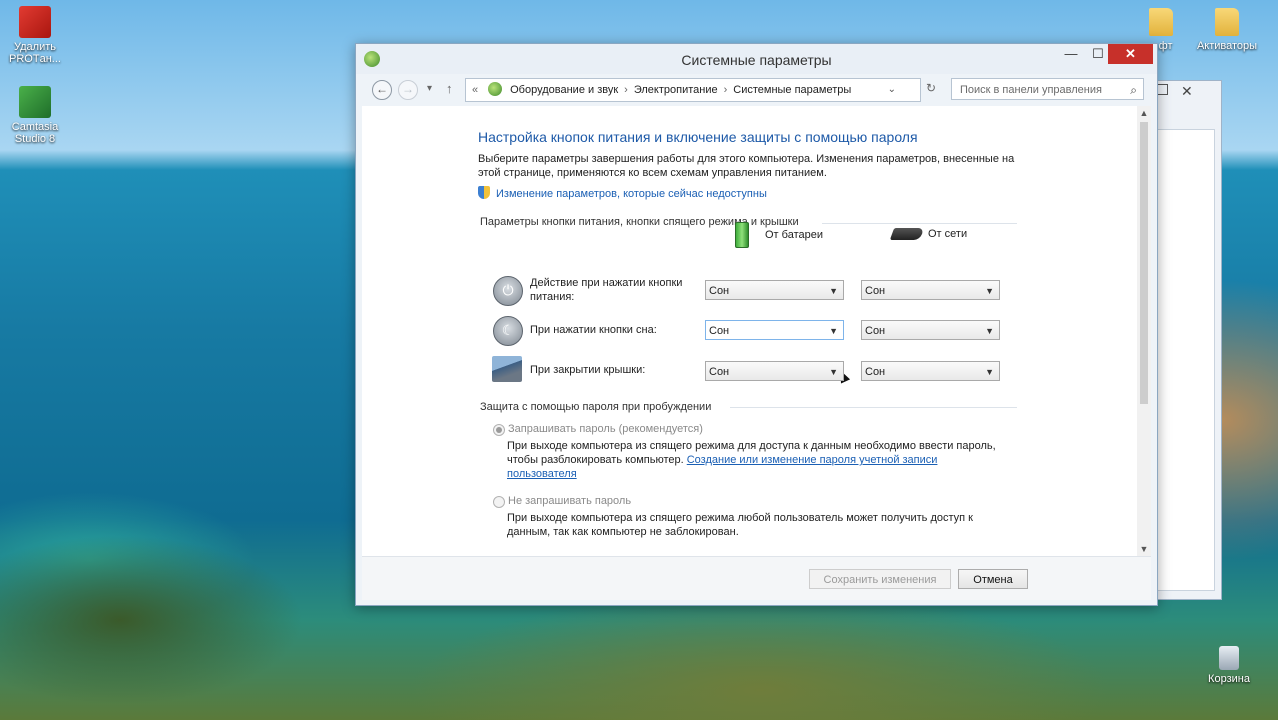  I want to click on vertical-scrollbar: ▲ ▼, so click(1144, 331).